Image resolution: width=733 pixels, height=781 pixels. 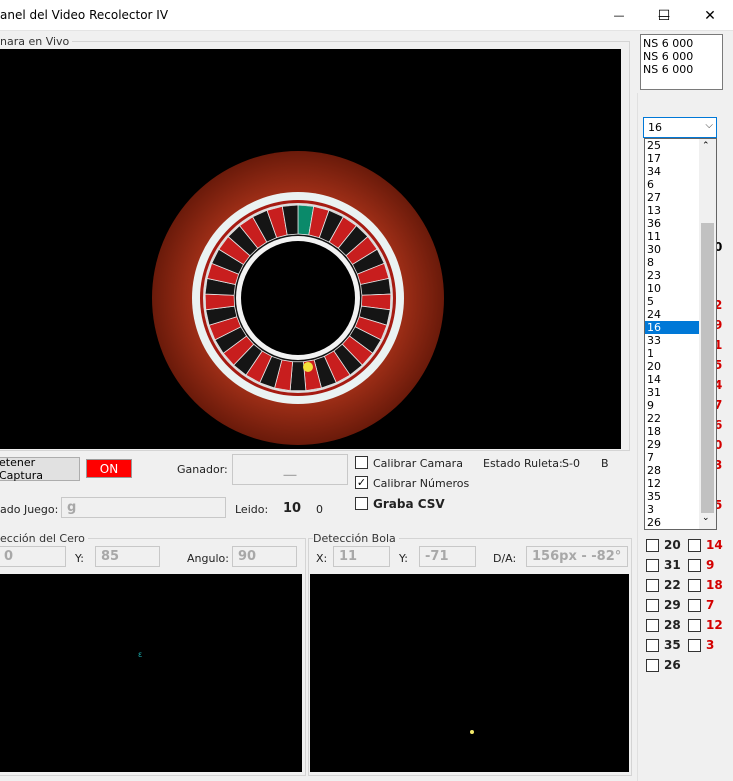 What do you see at coordinates (403, 558) in the screenshot?
I see `bola-y-label: Y:` at bounding box center [403, 558].